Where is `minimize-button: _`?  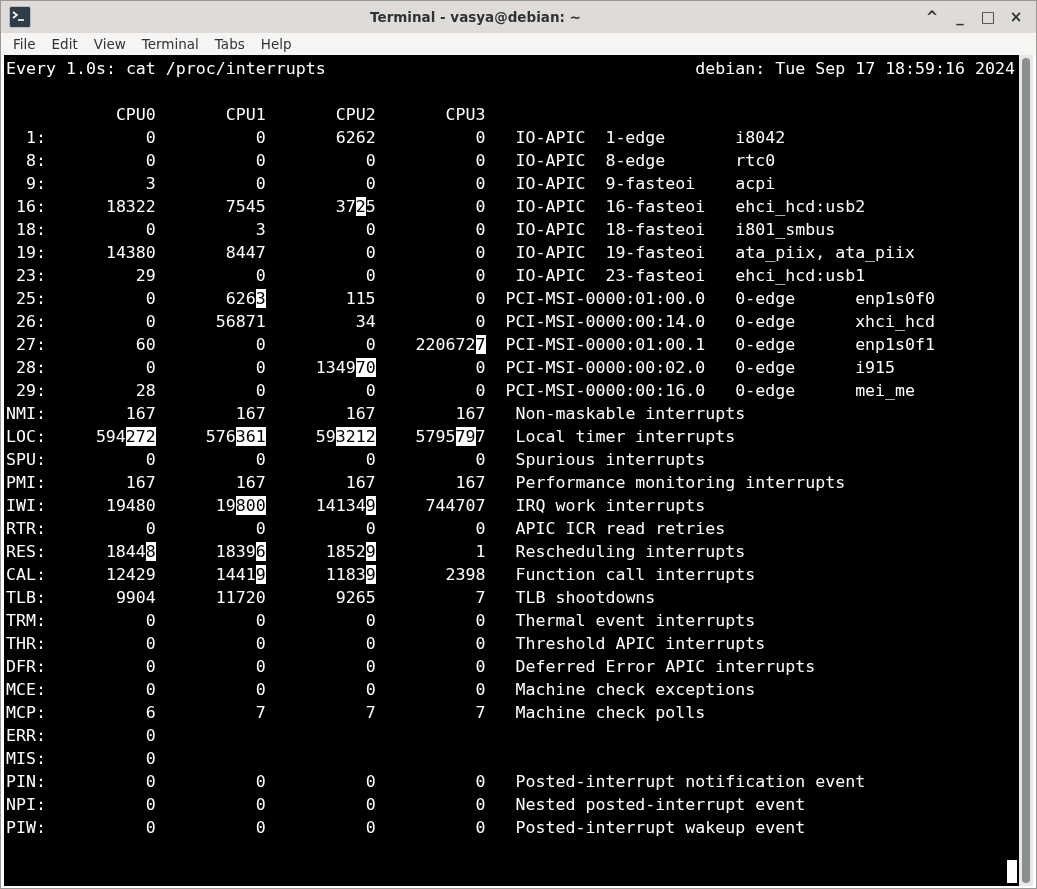 minimize-button: _ is located at coordinates (960, 17).